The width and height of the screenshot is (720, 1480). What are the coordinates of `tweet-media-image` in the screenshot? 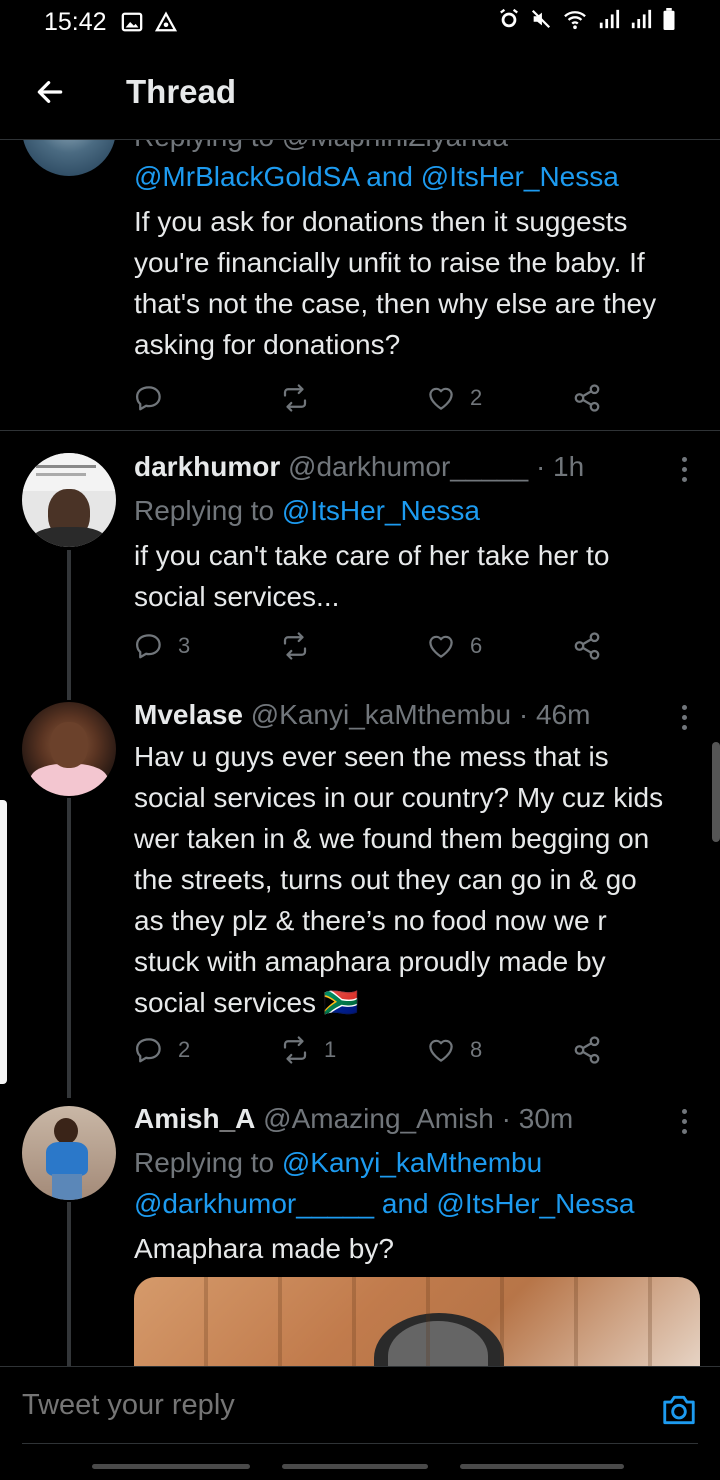 It's located at (417, 1321).